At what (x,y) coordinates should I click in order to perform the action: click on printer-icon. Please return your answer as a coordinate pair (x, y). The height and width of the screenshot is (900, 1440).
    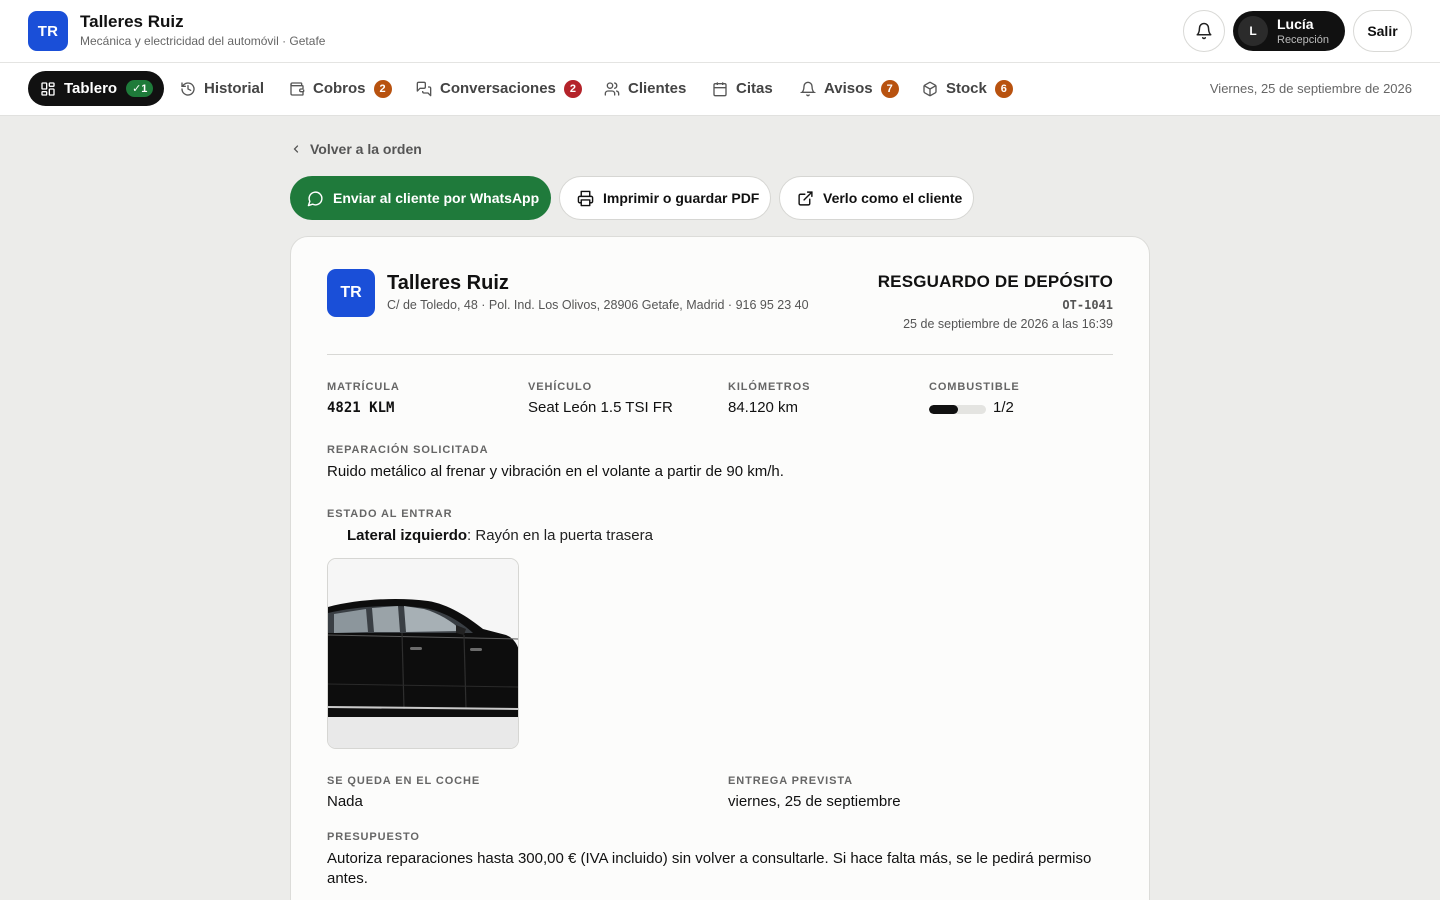
    Looking at the image, I should click on (585, 198).